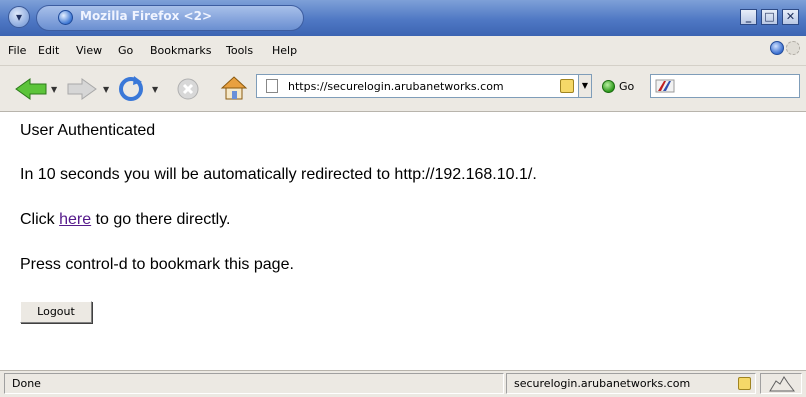 The height and width of the screenshot is (397, 806). I want to click on here-link: here, so click(75, 219).